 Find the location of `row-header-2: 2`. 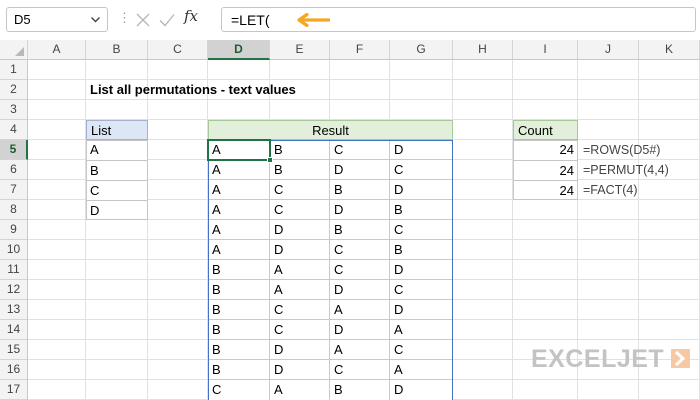

row-header-2: 2 is located at coordinates (14, 90).